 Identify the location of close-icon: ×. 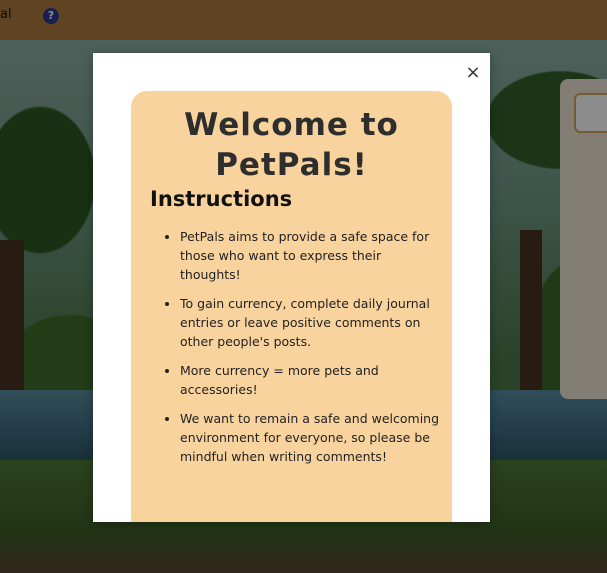
(473, 73).